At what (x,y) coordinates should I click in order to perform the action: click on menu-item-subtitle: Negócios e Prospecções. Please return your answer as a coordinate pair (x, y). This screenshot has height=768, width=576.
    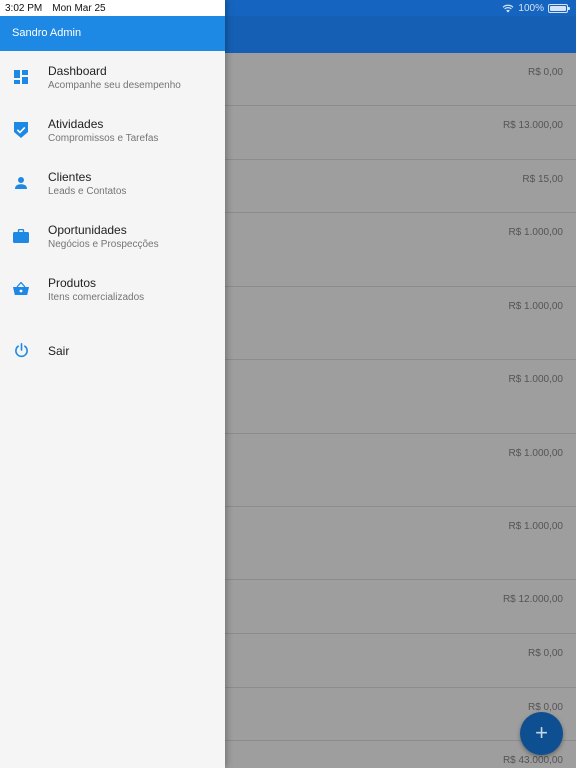
    Looking at the image, I should click on (103, 244).